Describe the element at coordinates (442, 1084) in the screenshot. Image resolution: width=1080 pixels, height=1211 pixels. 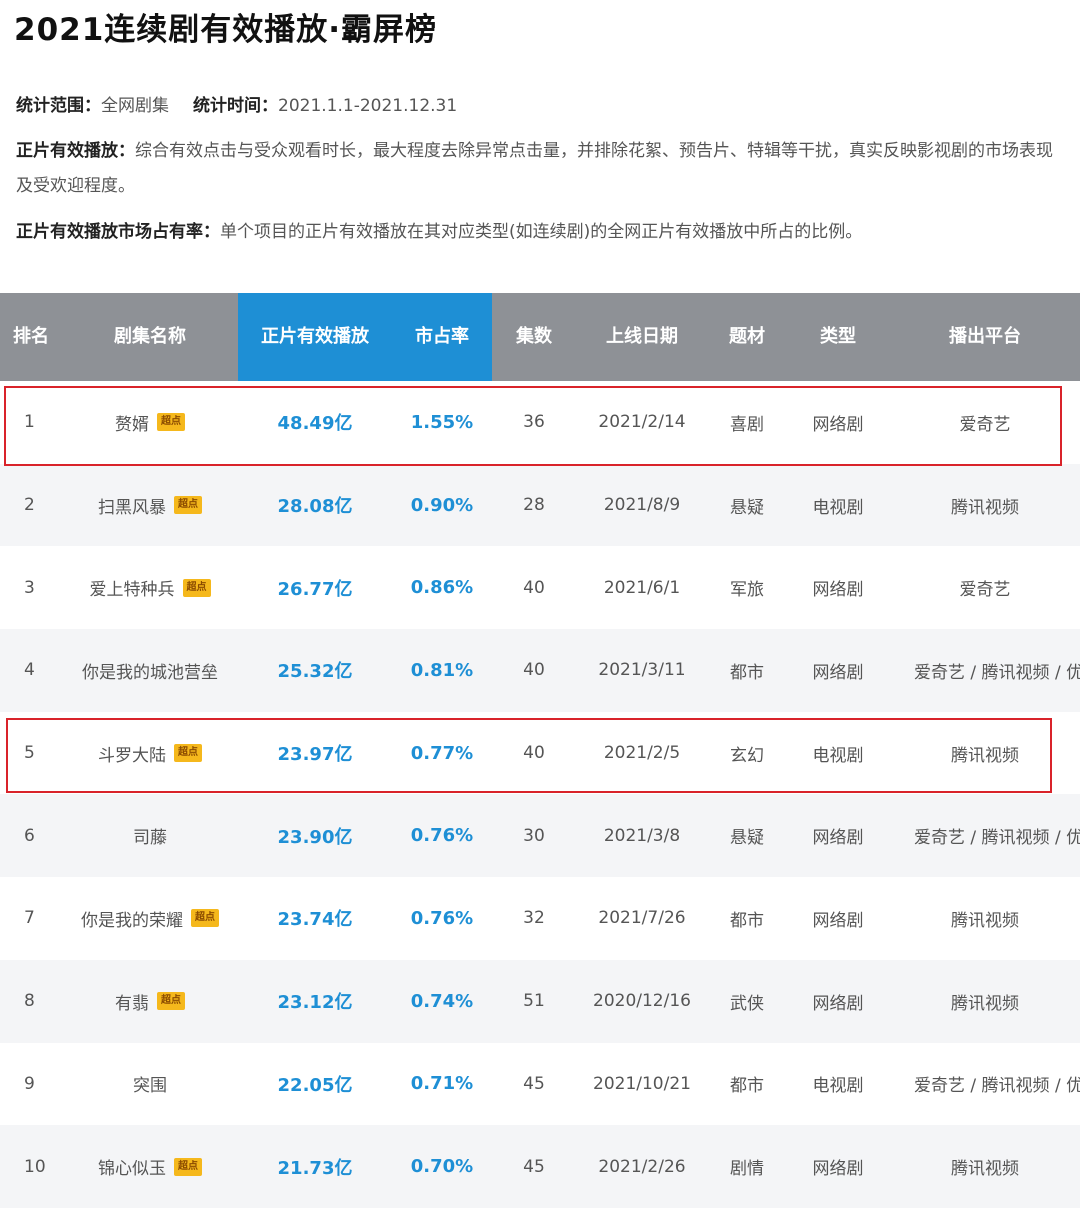
I see `cell-share: 0.71%` at that location.